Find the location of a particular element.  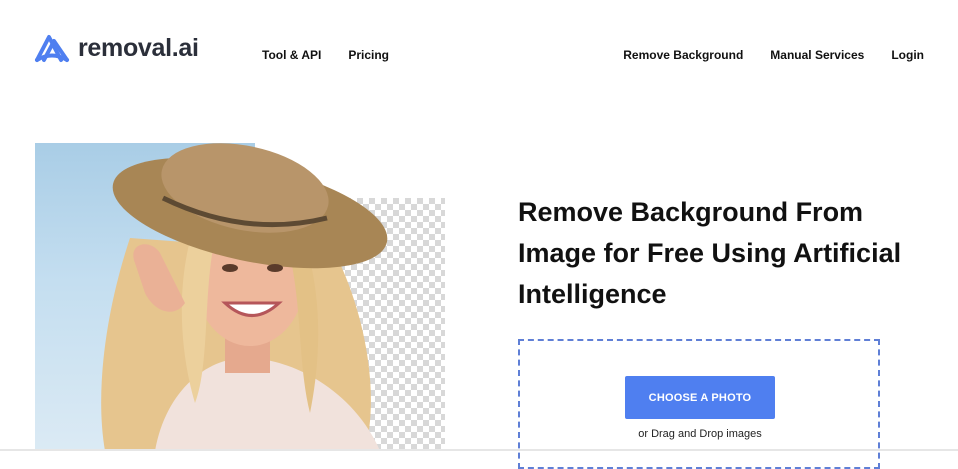

nav-link-login: Login is located at coordinates (907, 55).